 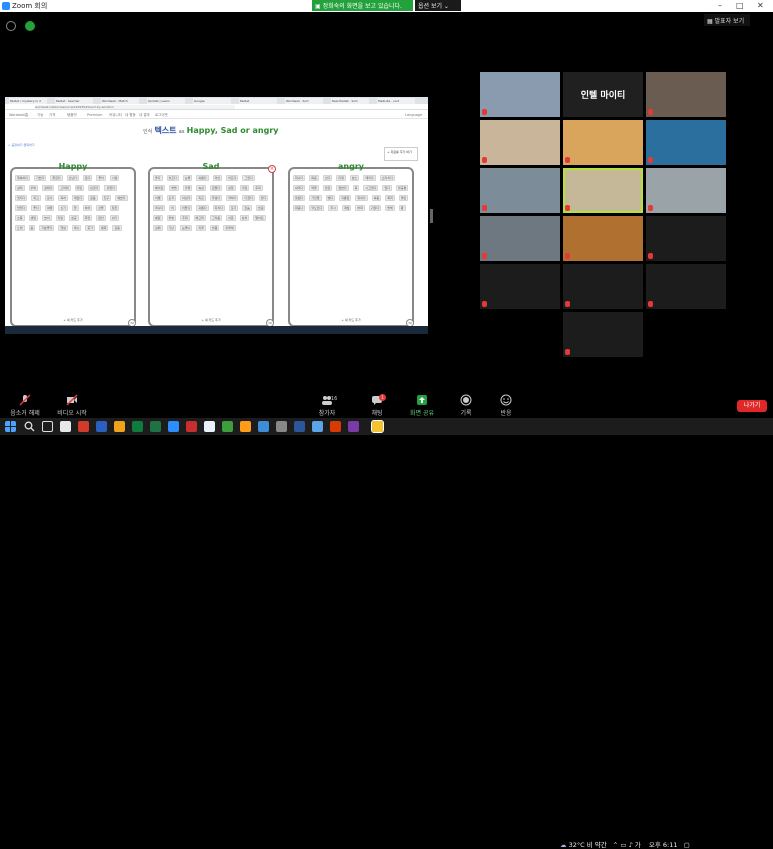 What do you see at coordinates (11, 26) in the screenshot?
I see `info-icon` at bounding box center [11, 26].